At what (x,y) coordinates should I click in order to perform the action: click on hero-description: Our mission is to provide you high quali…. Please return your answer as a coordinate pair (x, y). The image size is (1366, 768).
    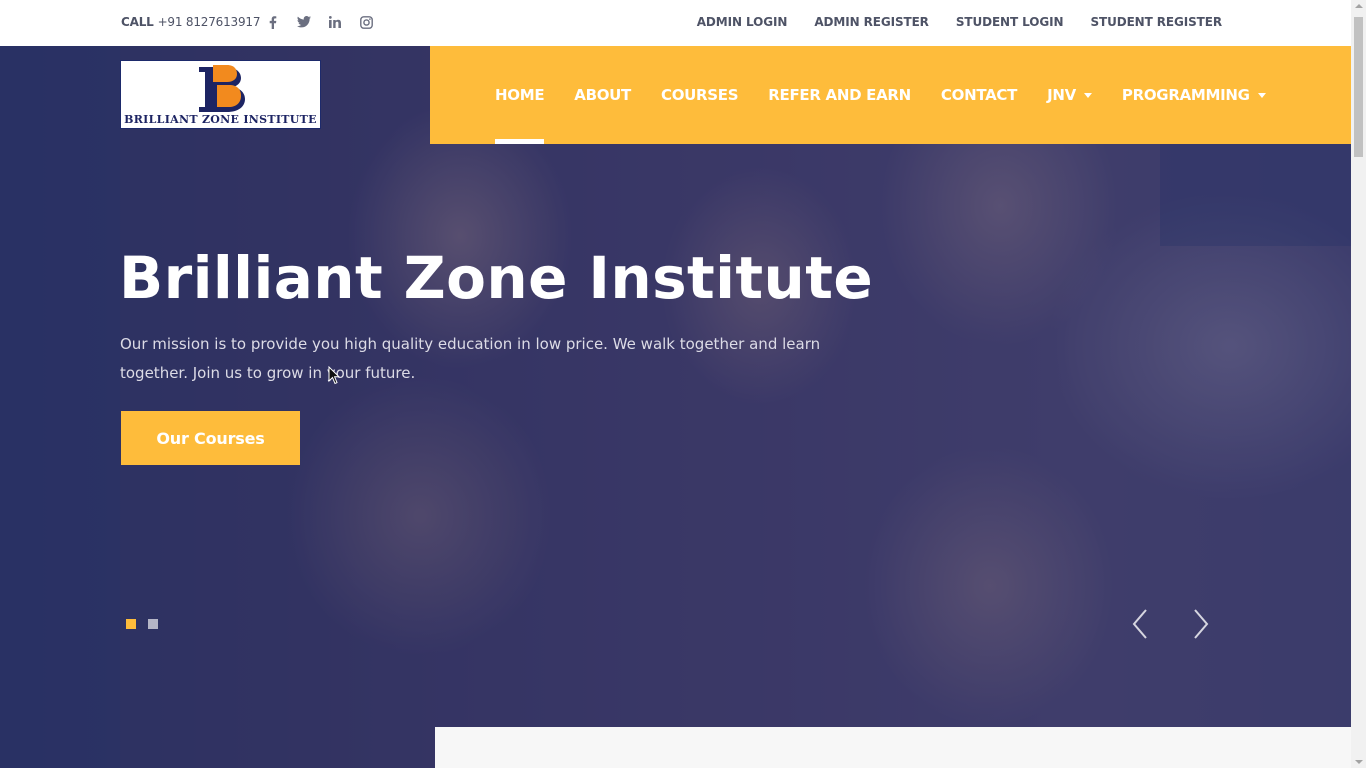
    Looking at the image, I should click on (470, 358).